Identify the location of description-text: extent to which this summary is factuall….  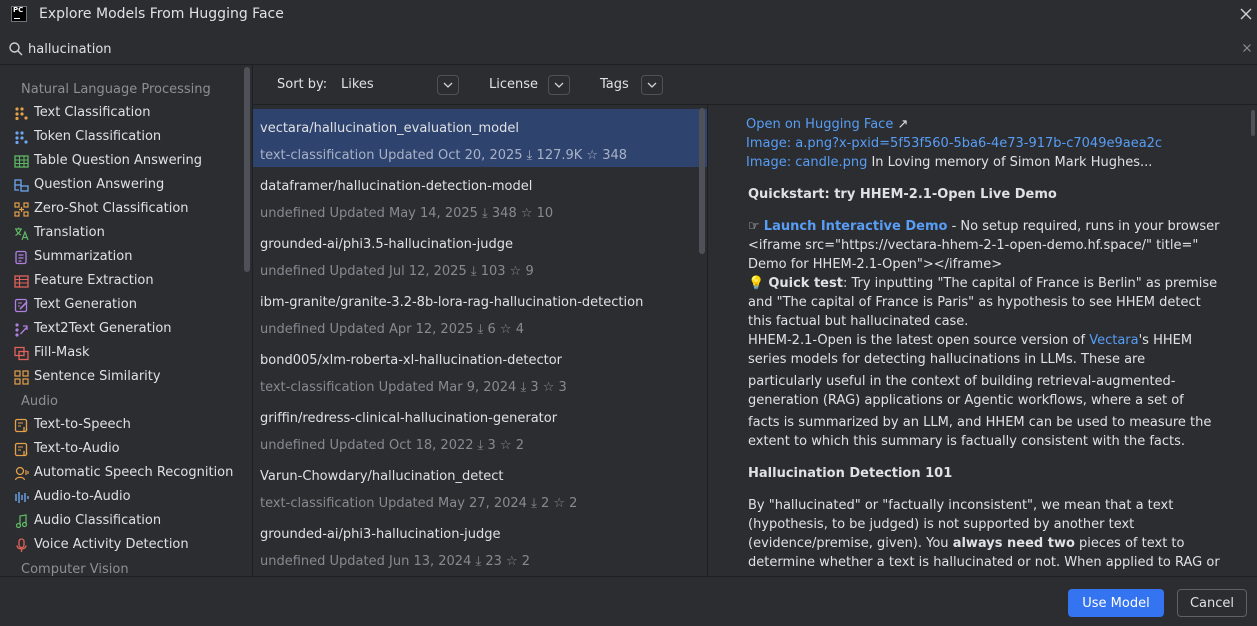
(967, 441).